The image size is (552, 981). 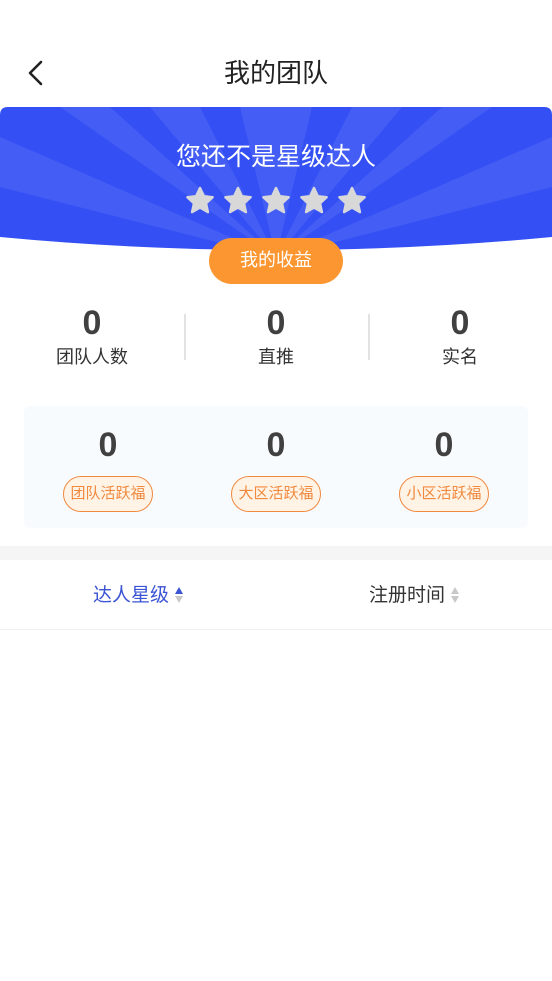 I want to click on sort-by-star-level: 达人星级, so click(x=138, y=594).